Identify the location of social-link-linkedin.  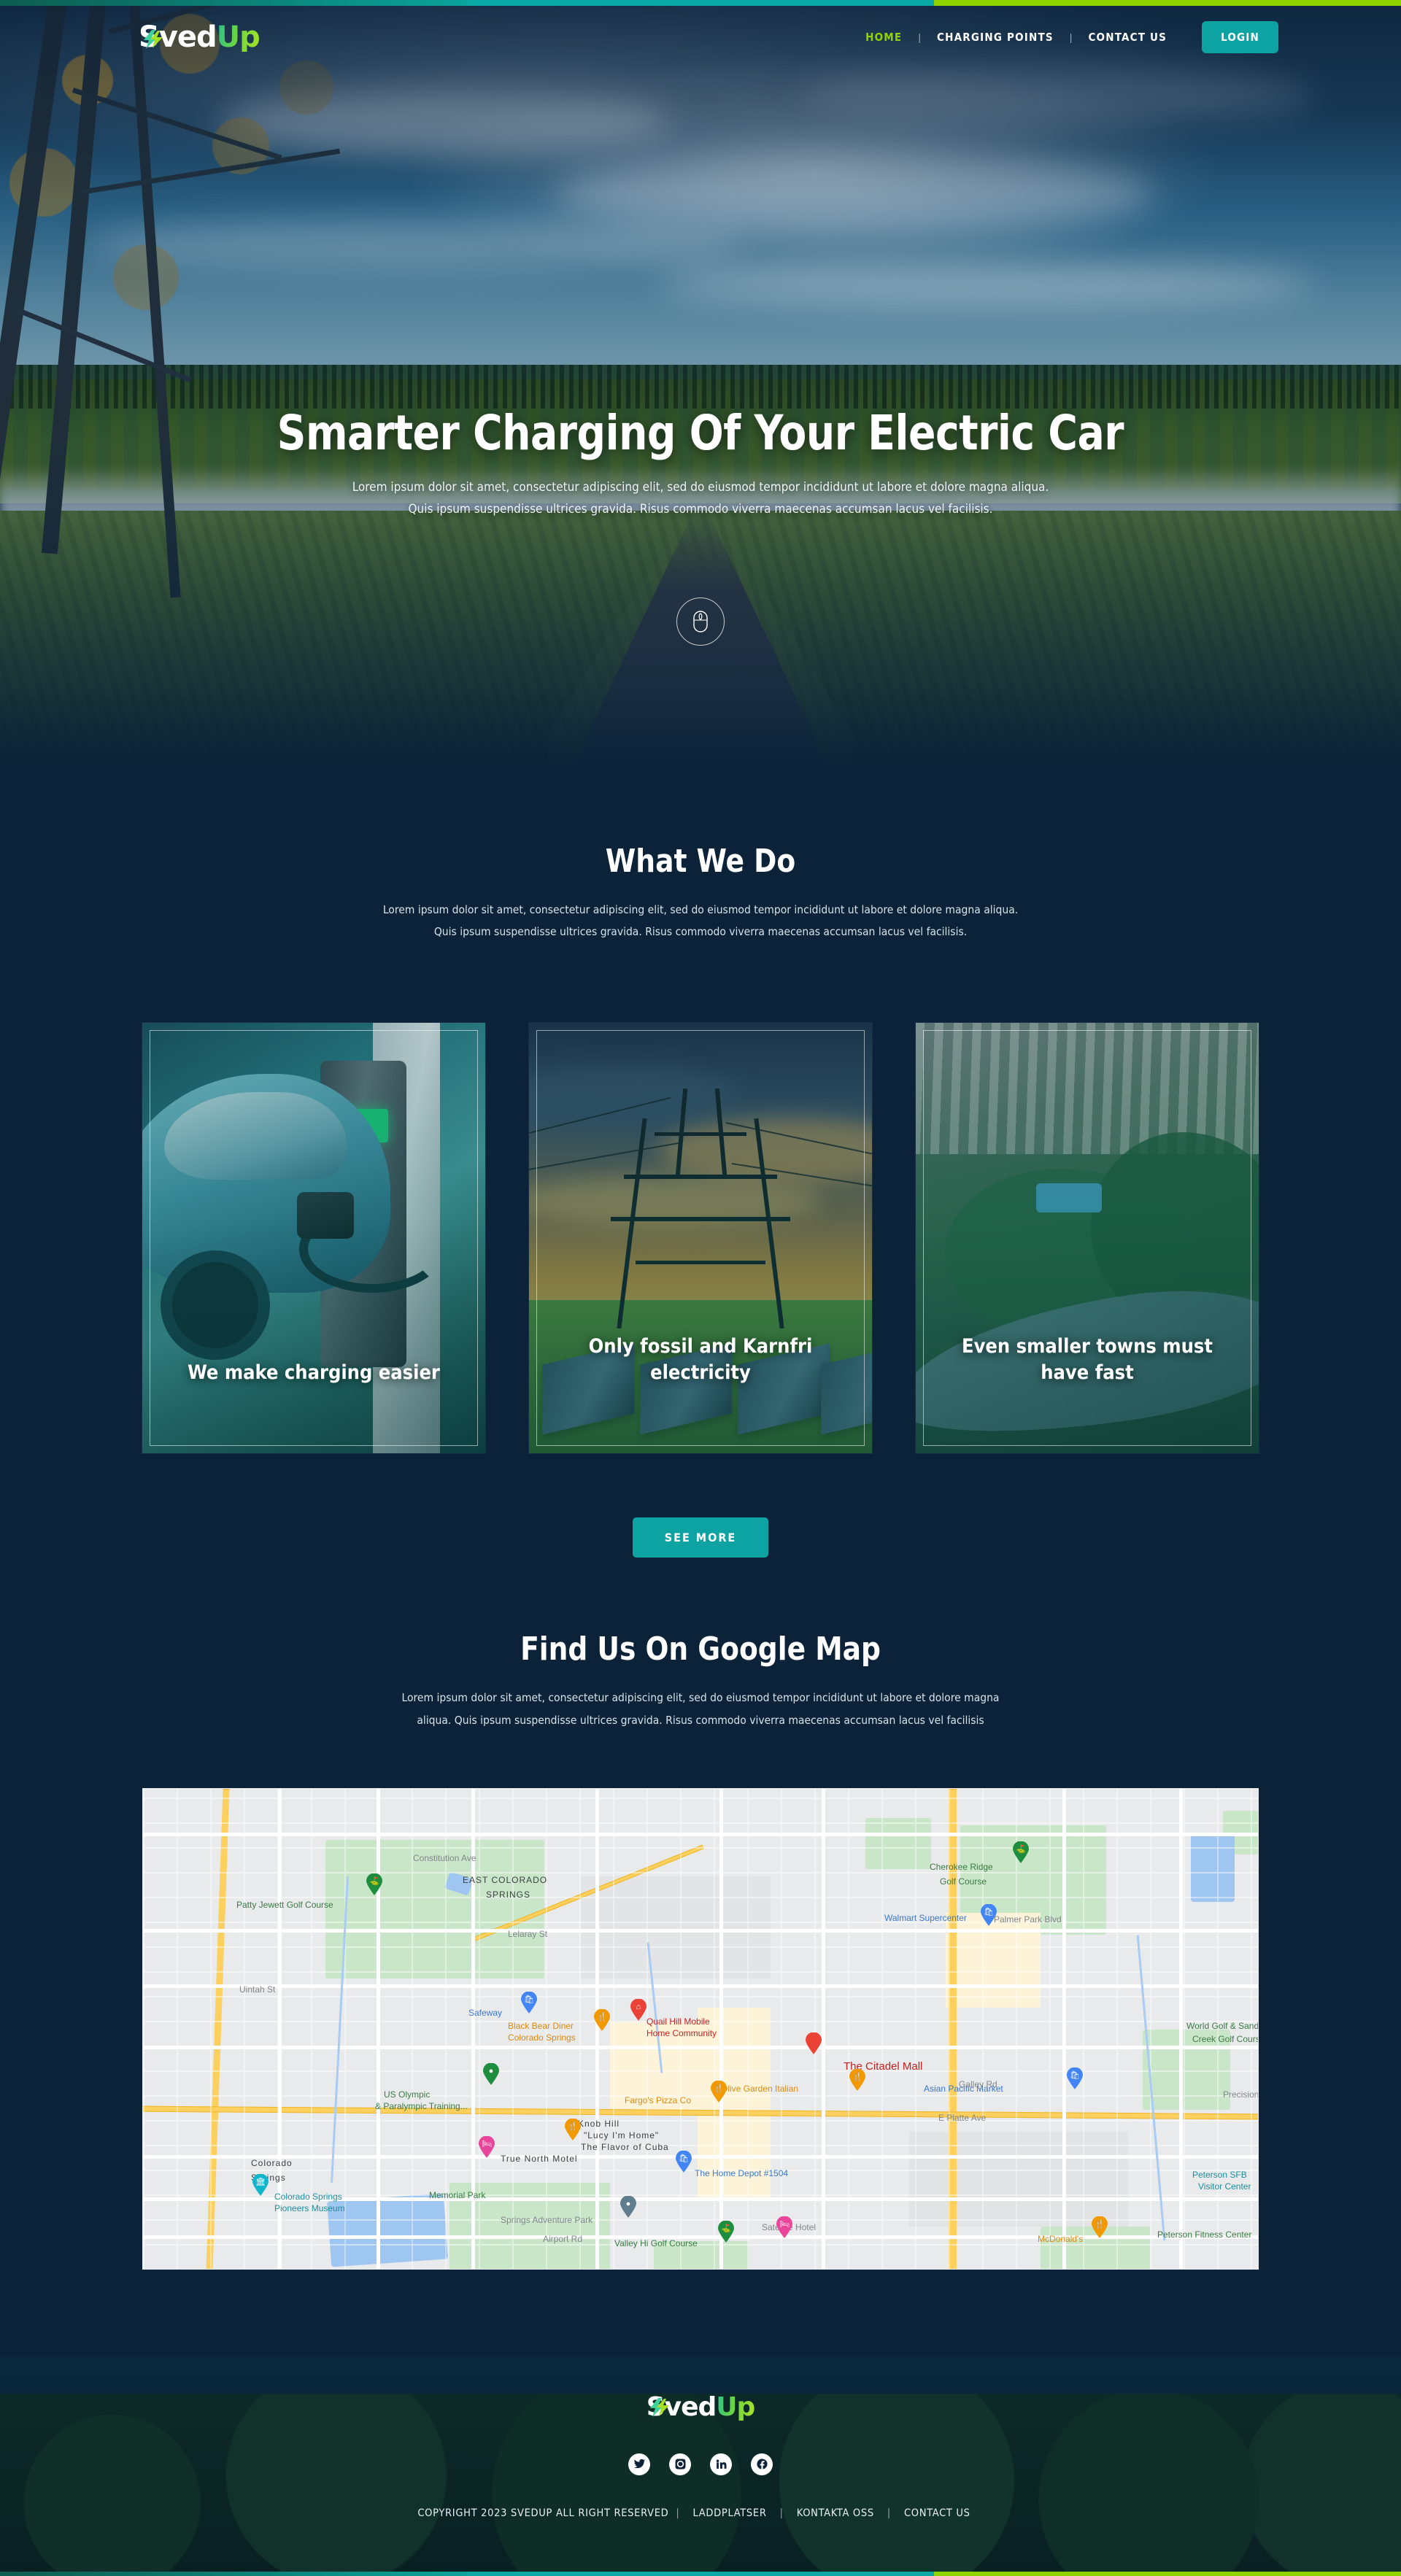
(721, 2464).